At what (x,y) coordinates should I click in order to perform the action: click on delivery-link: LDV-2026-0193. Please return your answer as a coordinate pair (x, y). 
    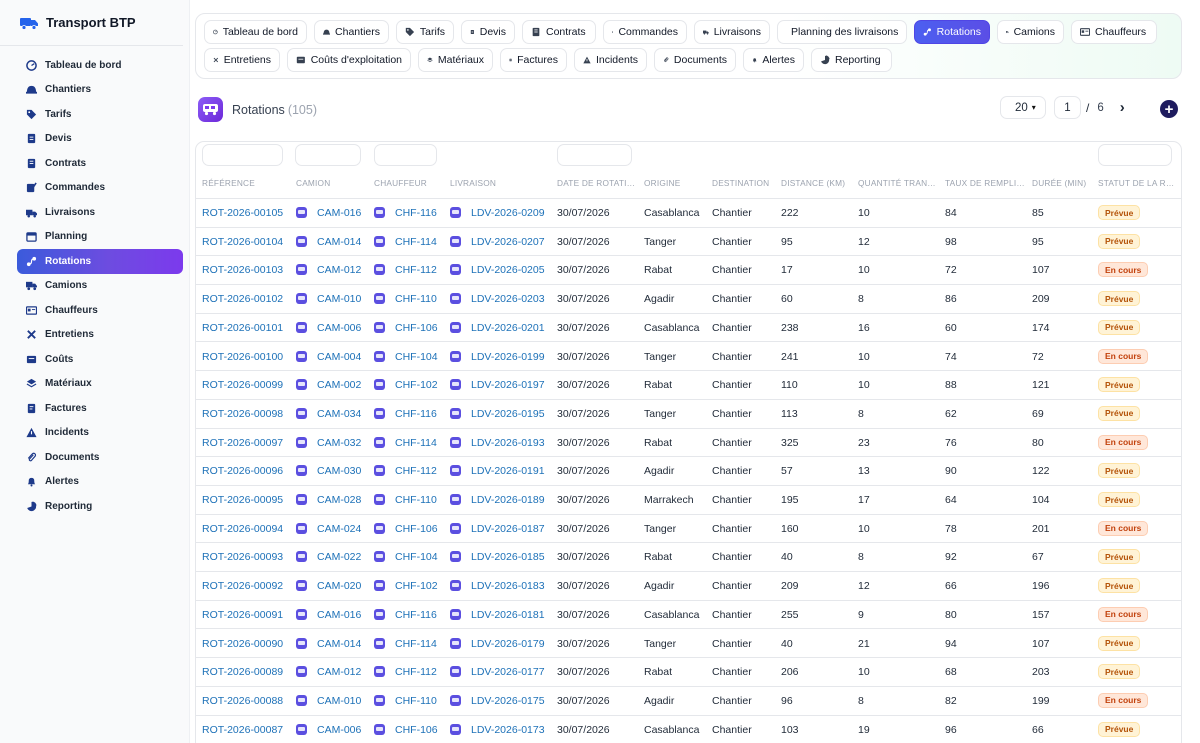
    Looking at the image, I should click on (508, 443).